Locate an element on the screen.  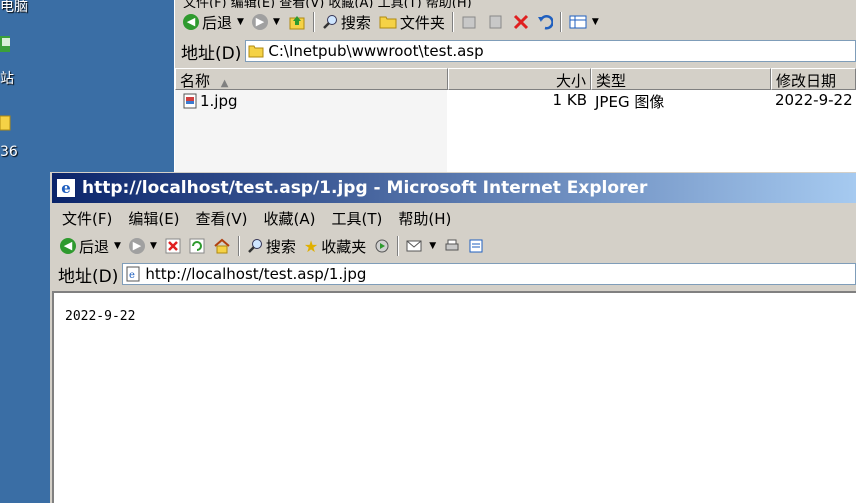
ie-logo-icon: e is located at coordinates (66, 188).